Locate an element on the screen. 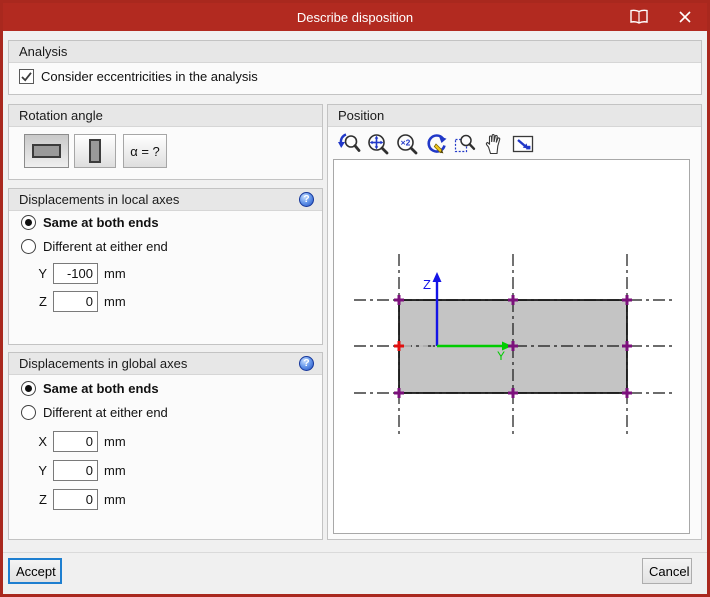 The height and width of the screenshot is (597, 710). consider-eccentricities-checkbox: Consider eccentricities in the analysis is located at coordinates (138, 76).